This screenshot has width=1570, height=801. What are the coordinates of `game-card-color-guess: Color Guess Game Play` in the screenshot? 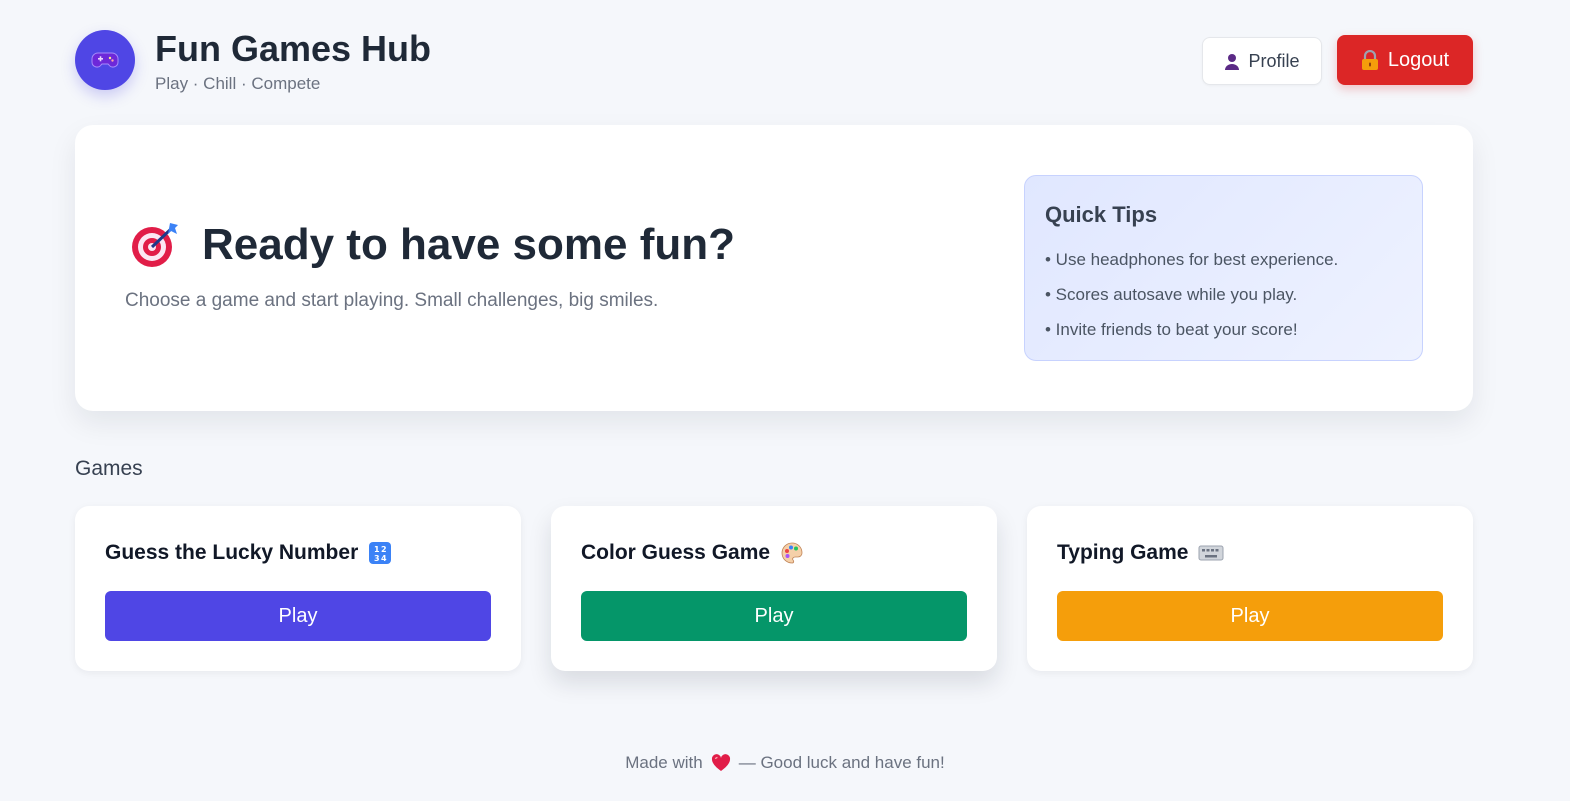 It's located at (774, 588).